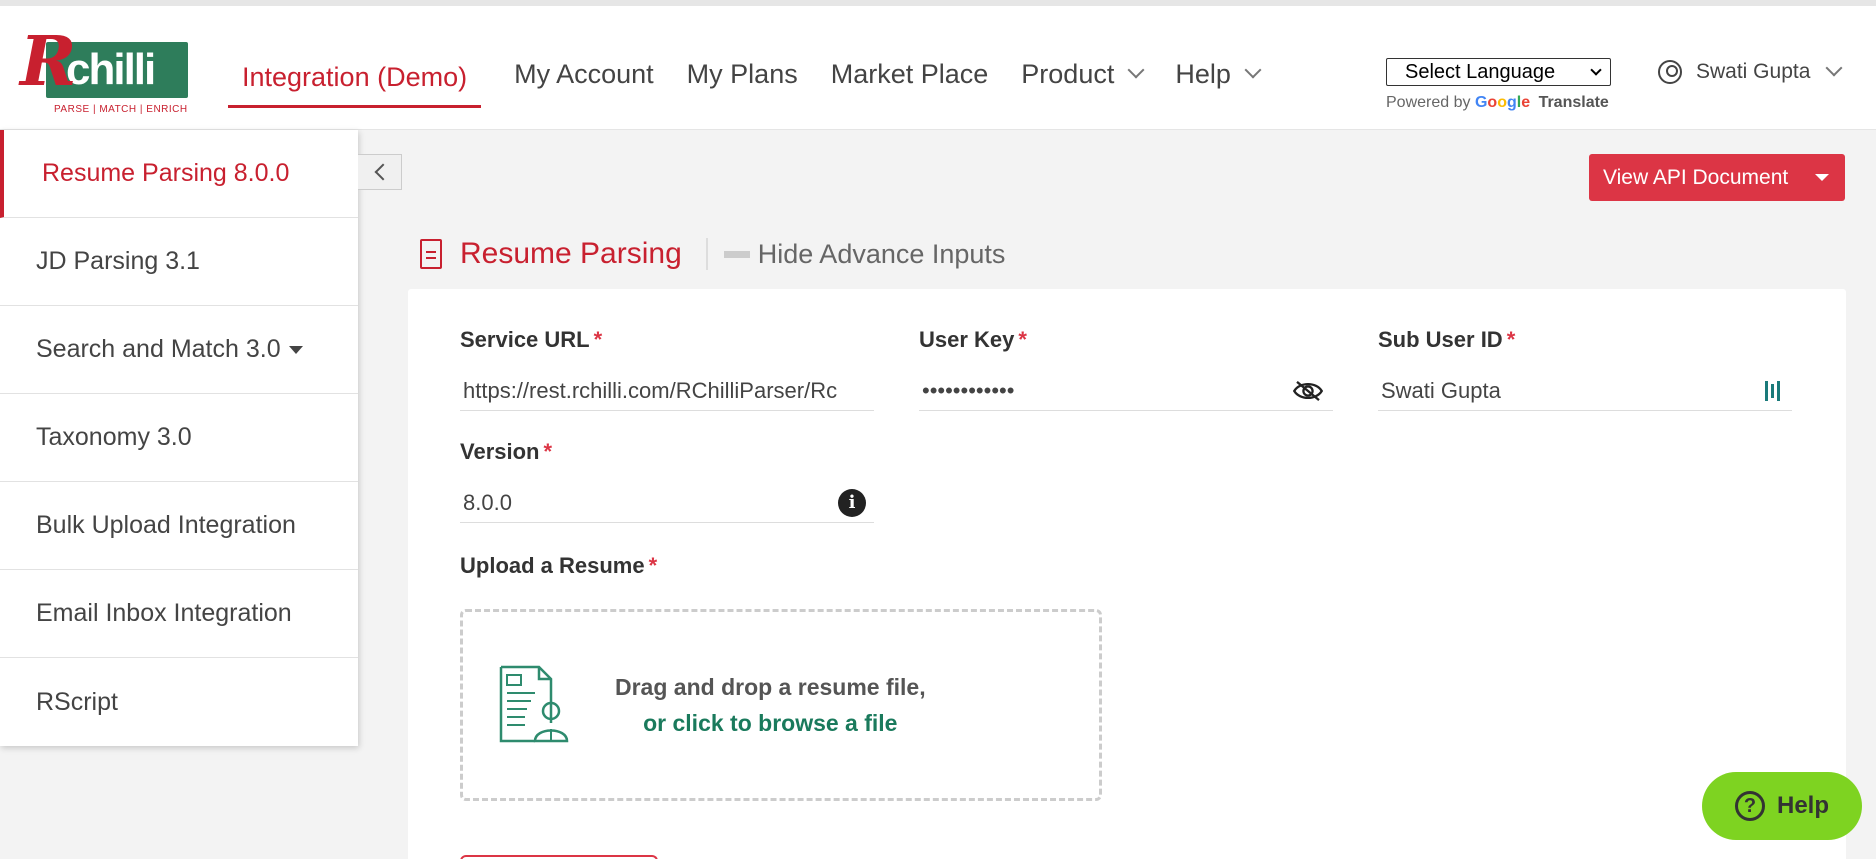 The width and height of the screenshot is (1876, 859). What do you see at coordinates (1749, 806) in the screenshot?
I see `question-icon: ?` at bounding box center [1749, 806].